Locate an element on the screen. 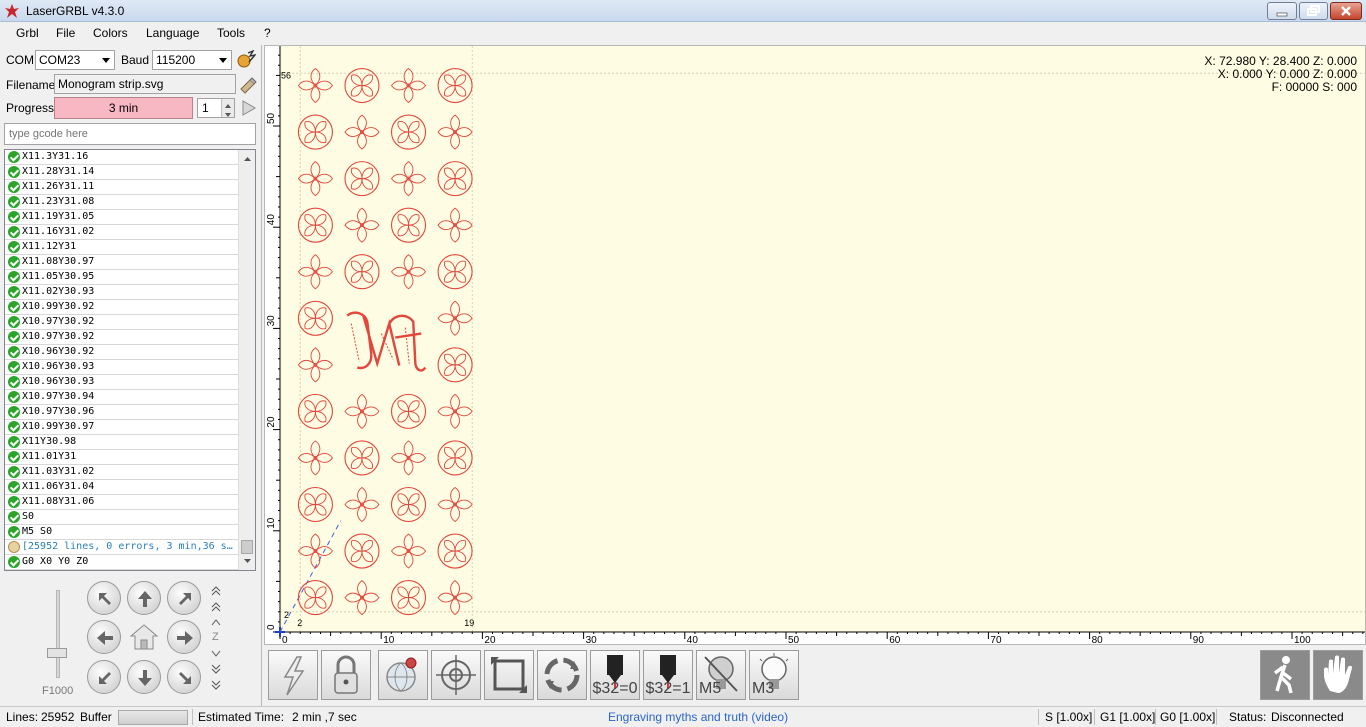 The width and height of the screenshot is (1366, 727). stepper-up-button is located at coordinates (227, 103).